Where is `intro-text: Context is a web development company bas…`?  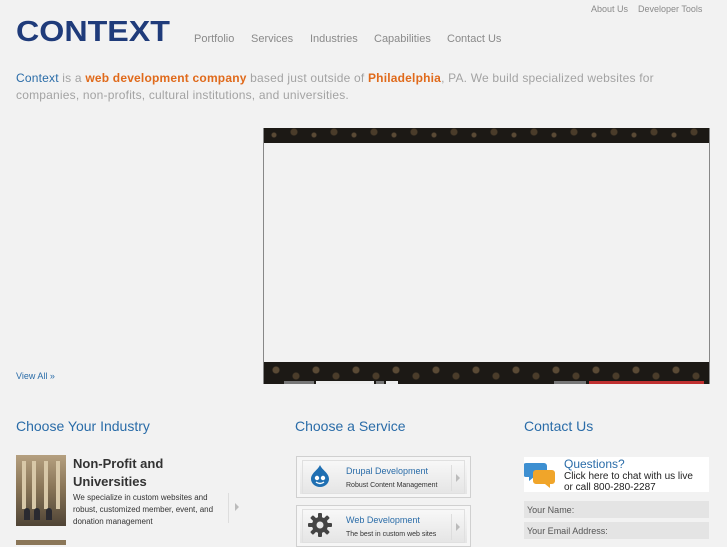 intro-text: Context is a web development company bas… is located at coordinates (336, 87).